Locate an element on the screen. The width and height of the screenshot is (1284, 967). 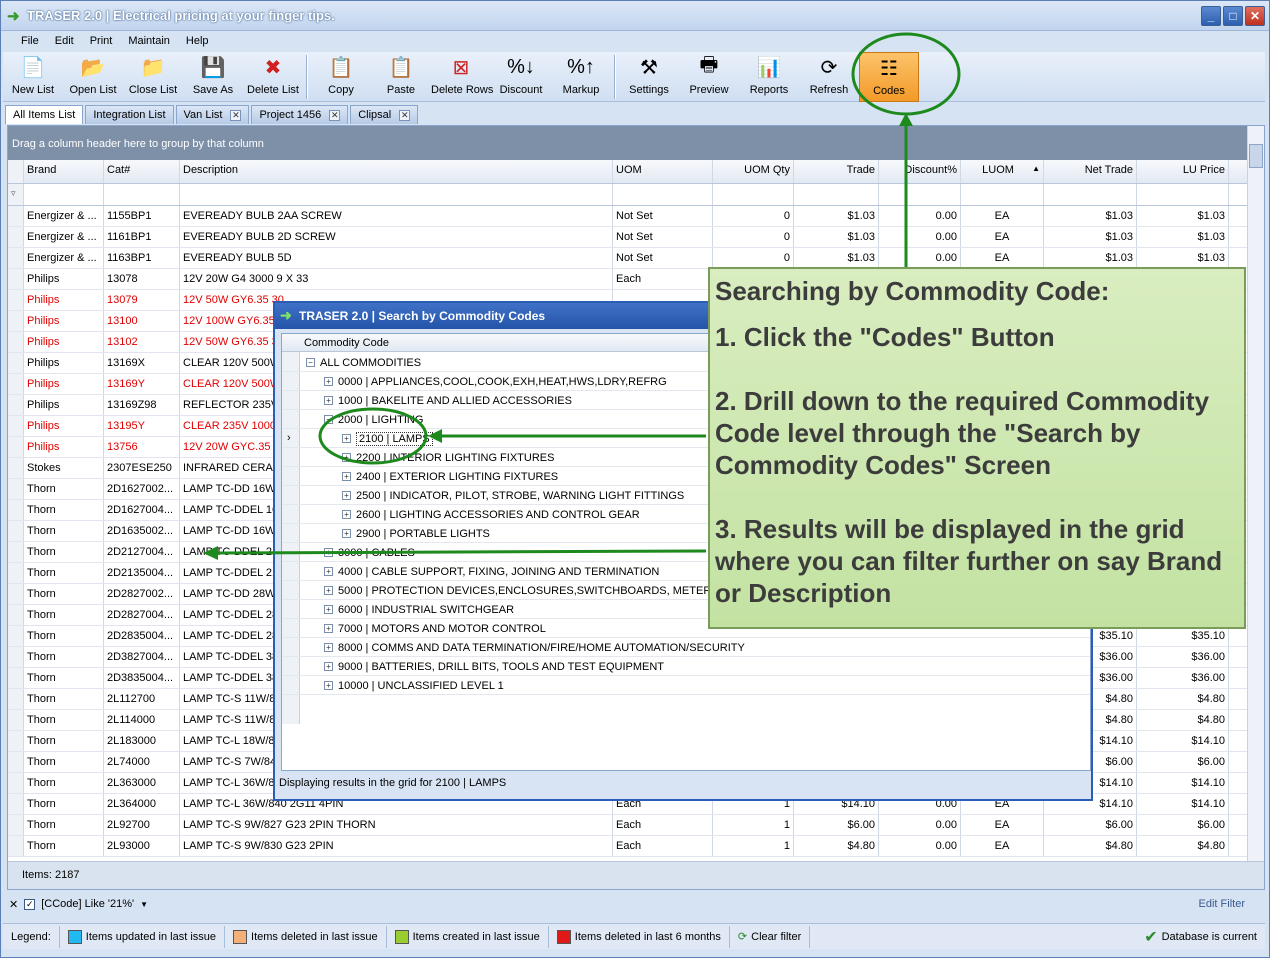
save-as-button: 💾 Save As is located at coordinates (213, 77).